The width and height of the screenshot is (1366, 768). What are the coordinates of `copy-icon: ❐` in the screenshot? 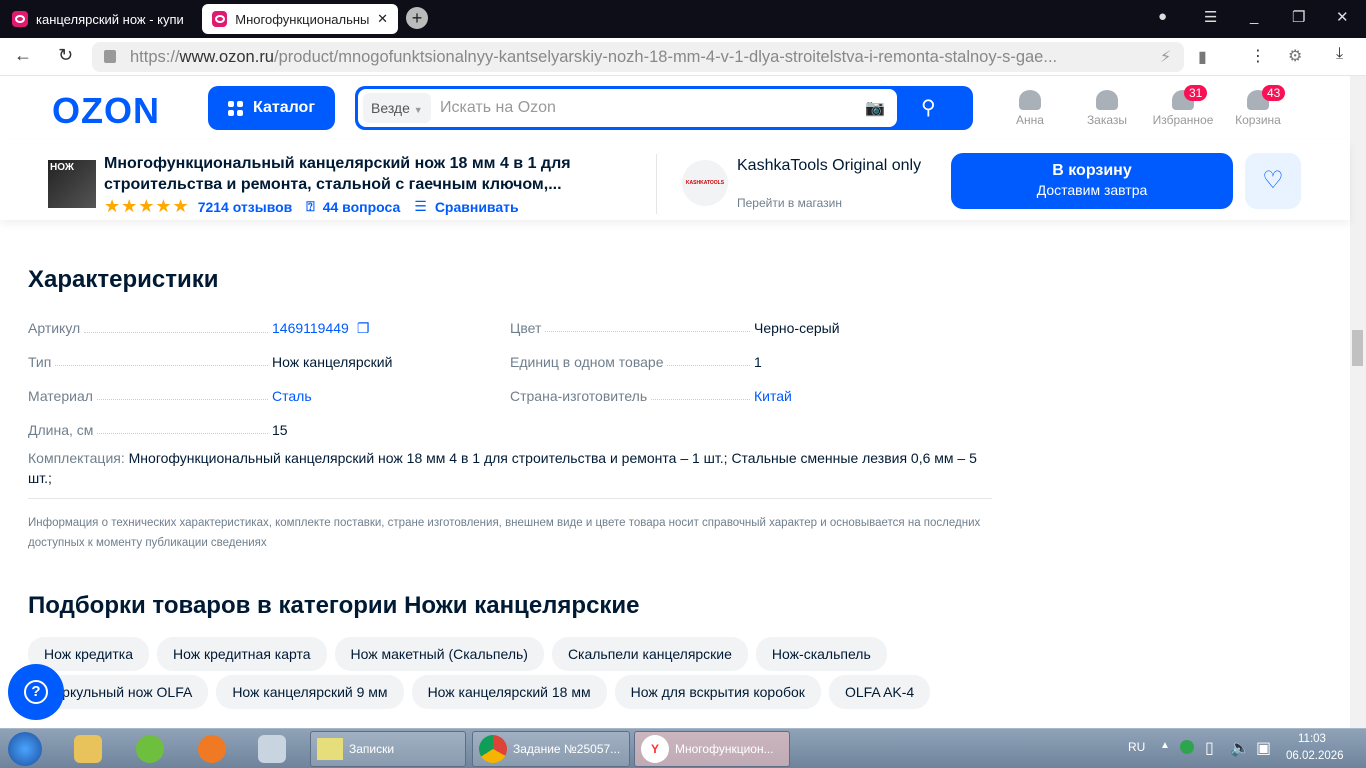 It's located at (363, 328).